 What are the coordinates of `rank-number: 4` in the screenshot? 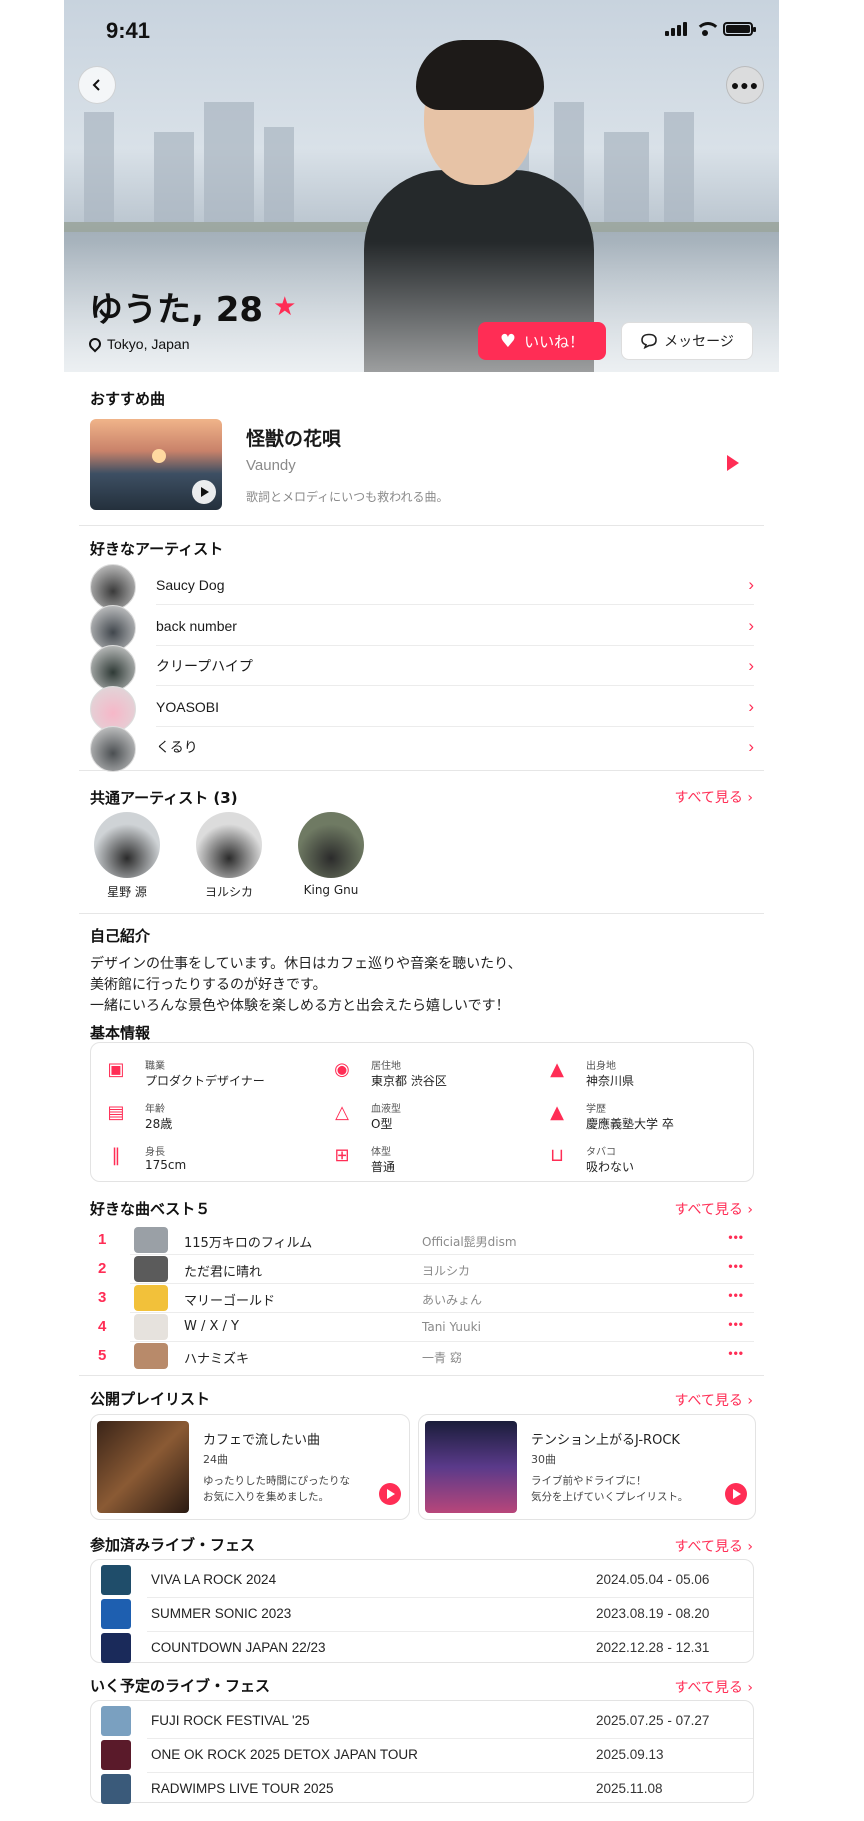 It's located at (102, 1326).